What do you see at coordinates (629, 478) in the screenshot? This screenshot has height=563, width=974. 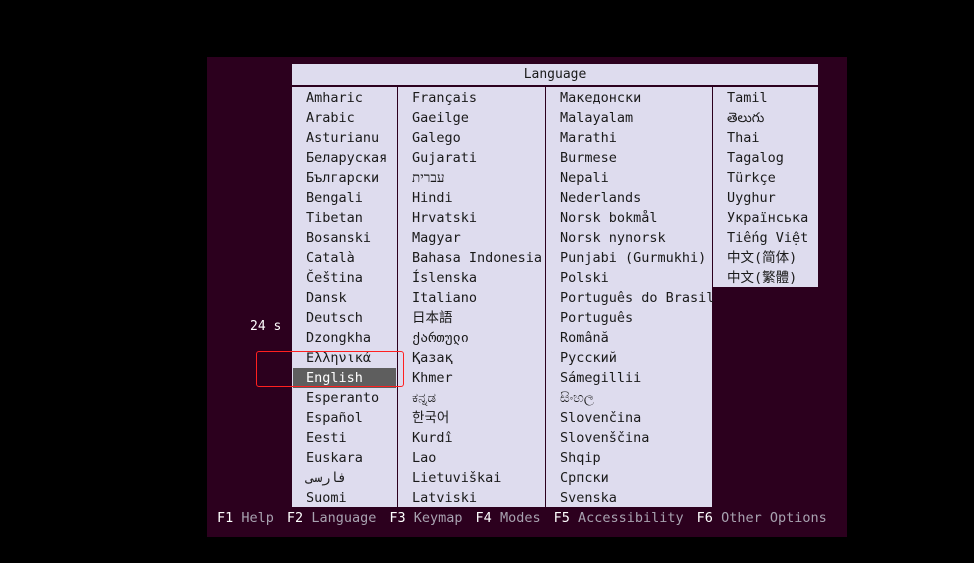 I see `language-option: Српски` at bounding box center [629, 478].